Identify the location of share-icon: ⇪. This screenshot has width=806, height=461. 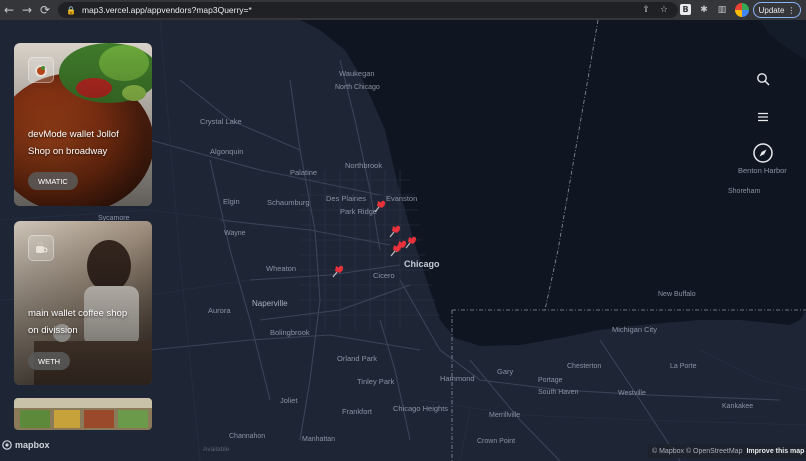
(646, 10).